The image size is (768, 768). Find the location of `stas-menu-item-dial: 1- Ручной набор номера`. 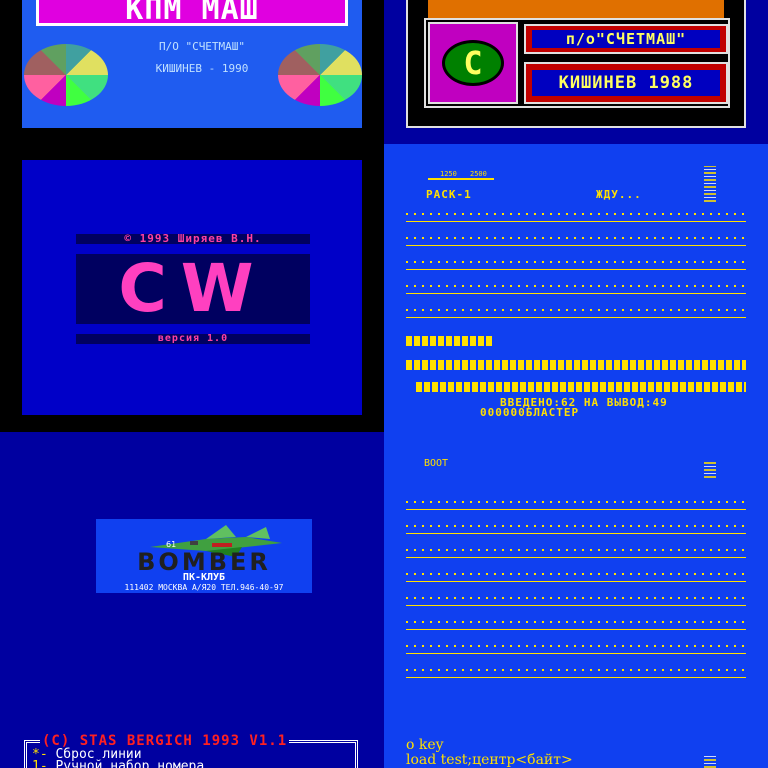

stas-menu-item-dial: 1- Ручной набор номера is located at coordinates (118, 763).